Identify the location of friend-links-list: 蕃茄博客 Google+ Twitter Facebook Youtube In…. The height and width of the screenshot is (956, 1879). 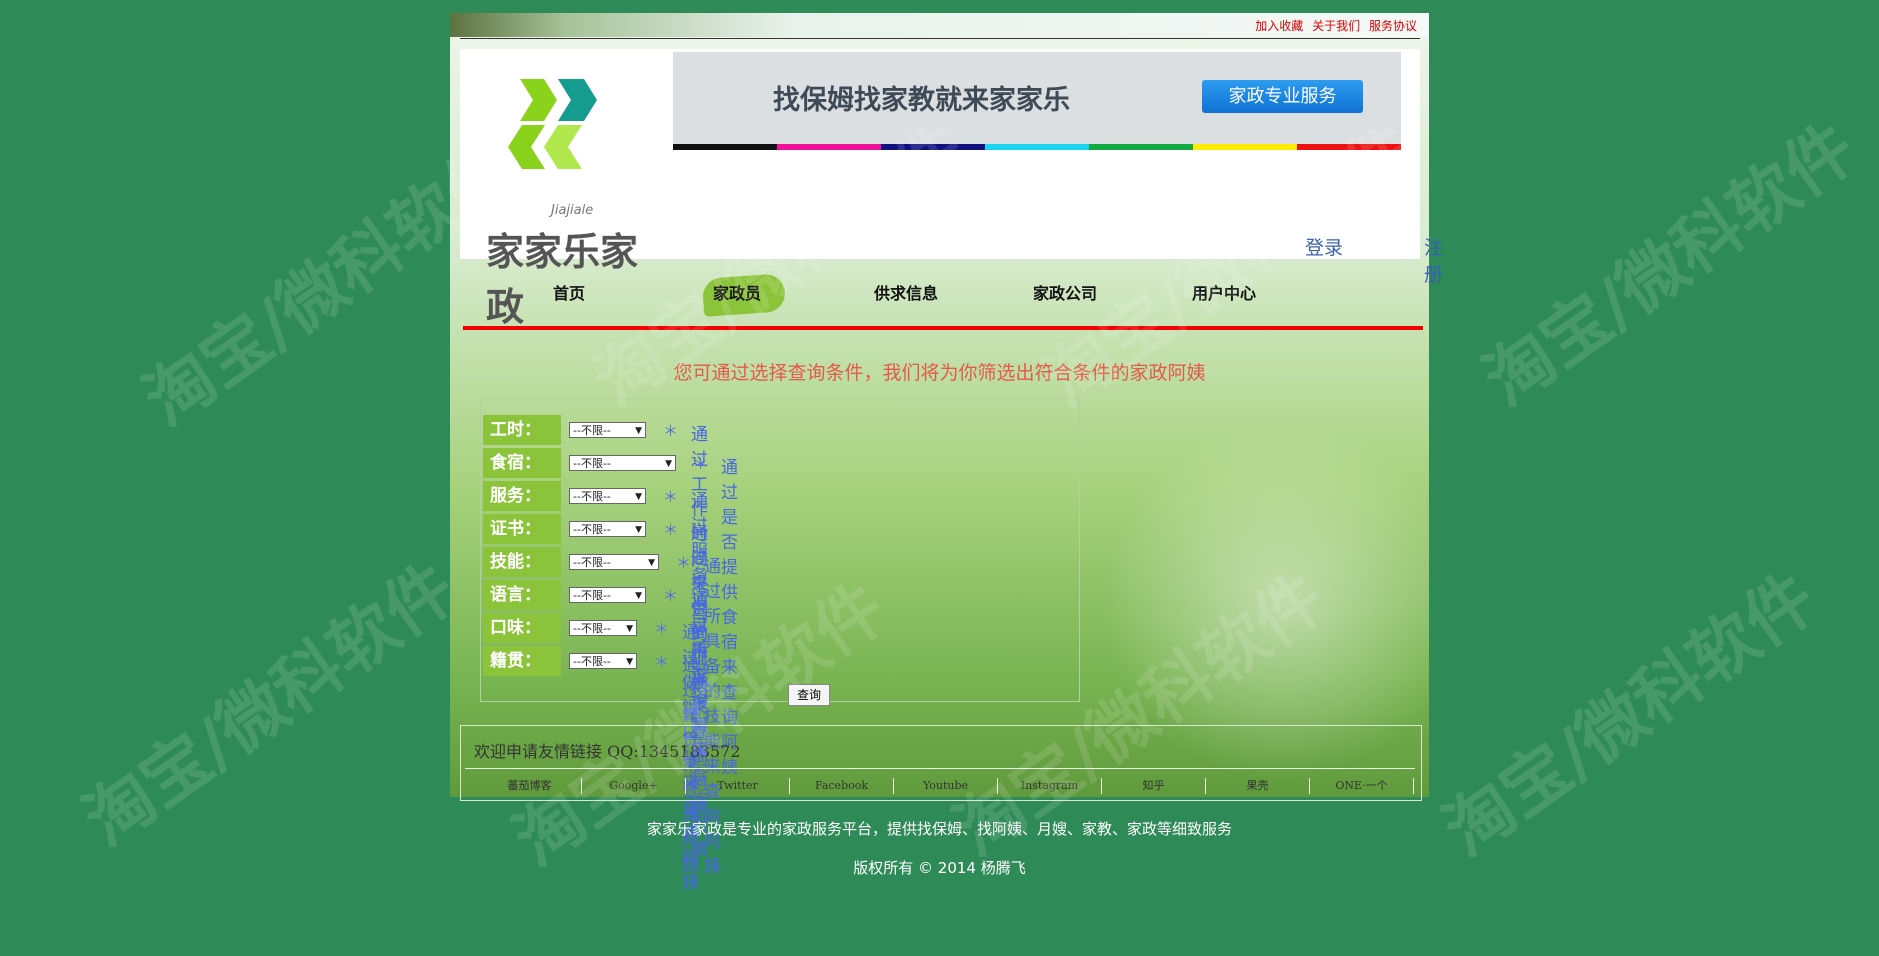
(946, 786).